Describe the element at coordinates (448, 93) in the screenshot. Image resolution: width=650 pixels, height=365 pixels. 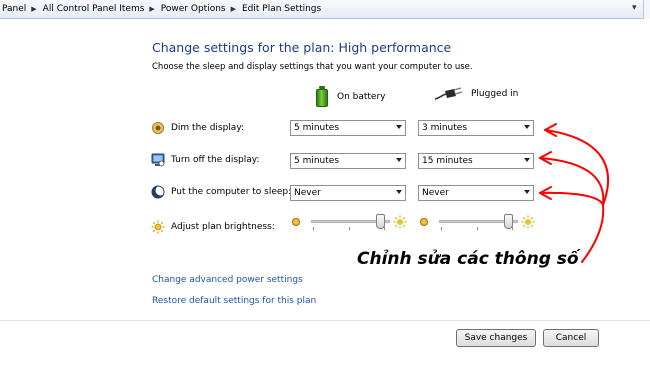
I see `power-plug-icon` at that location.